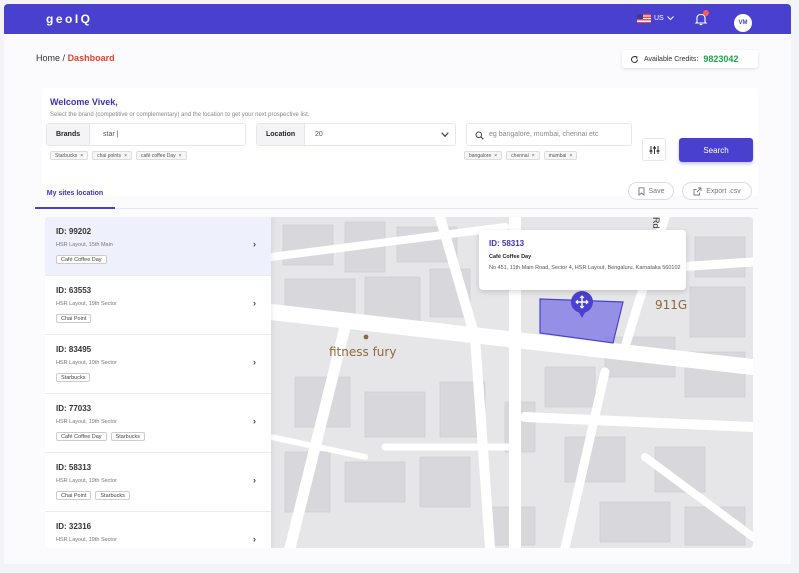 This screenshot has width=799, height=573. I want to click on user-avatar: VM, so click(743, 23).